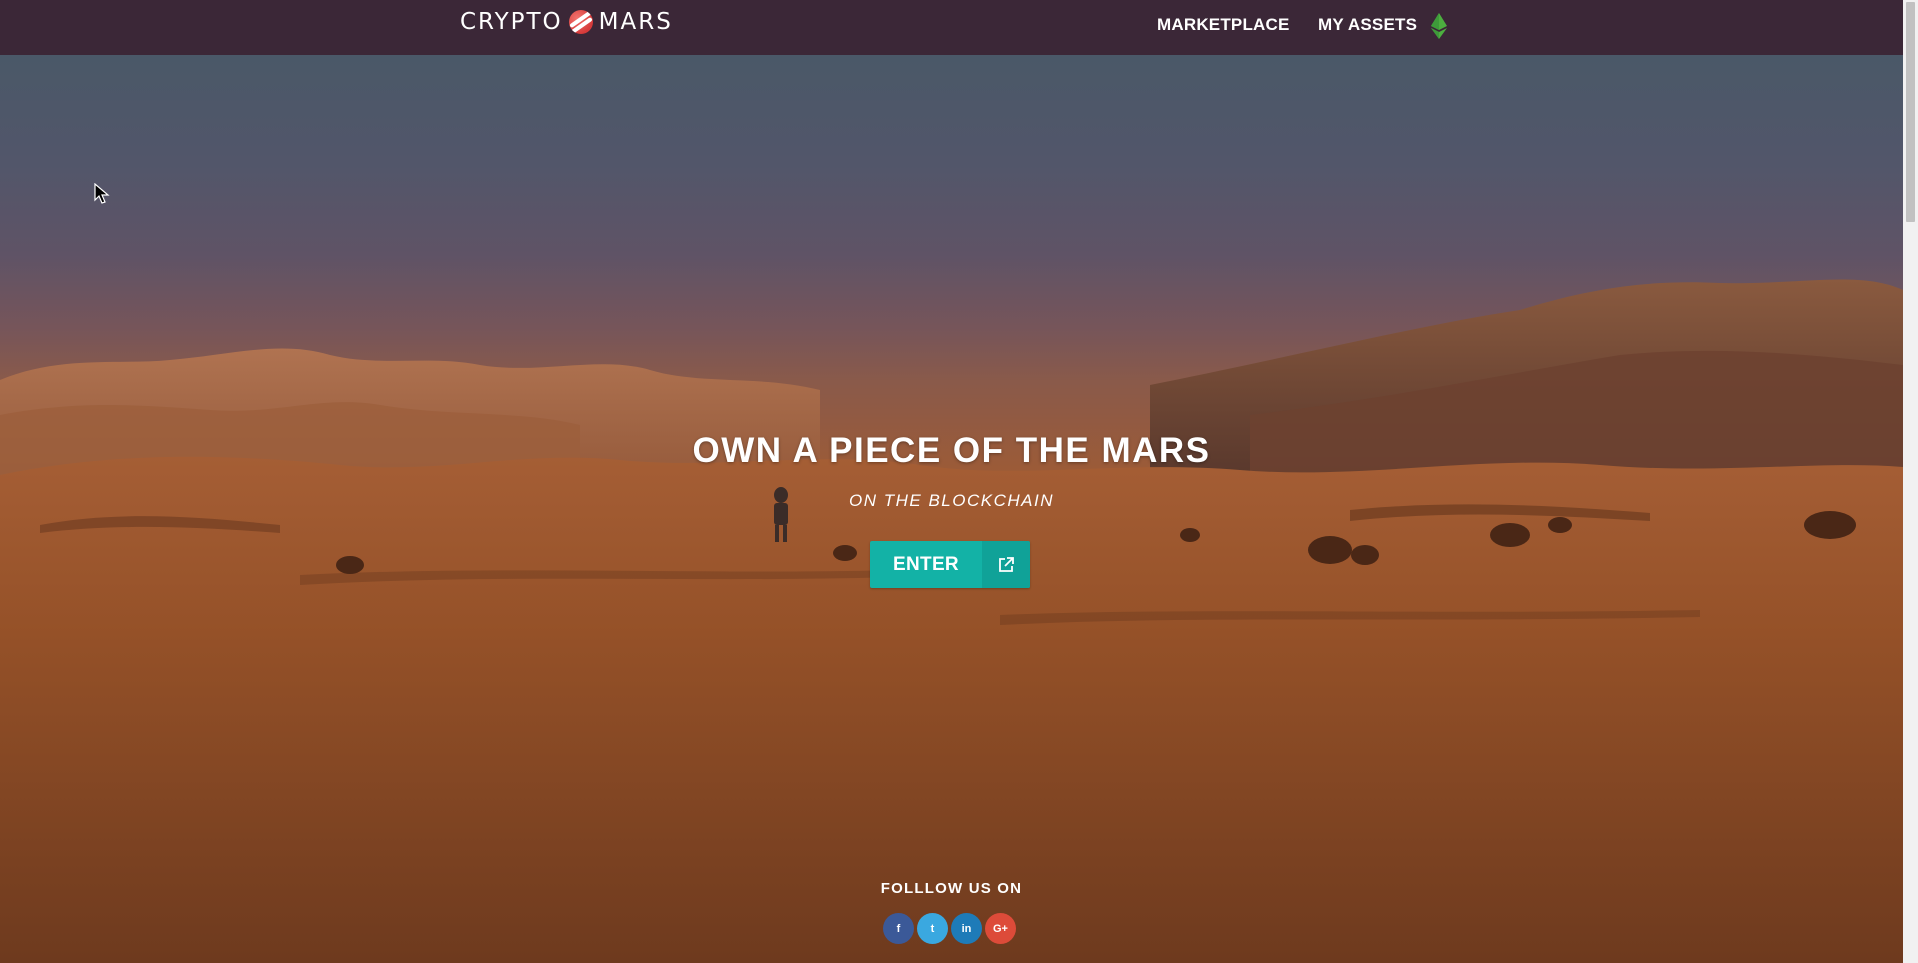 The width and height of the screenshot is (1918, 963). What do you see at coordinates (951, 888) in the screenshot?
I see `follow-us-label: FOLLLOW US ON` at bounding box center [951, 888].